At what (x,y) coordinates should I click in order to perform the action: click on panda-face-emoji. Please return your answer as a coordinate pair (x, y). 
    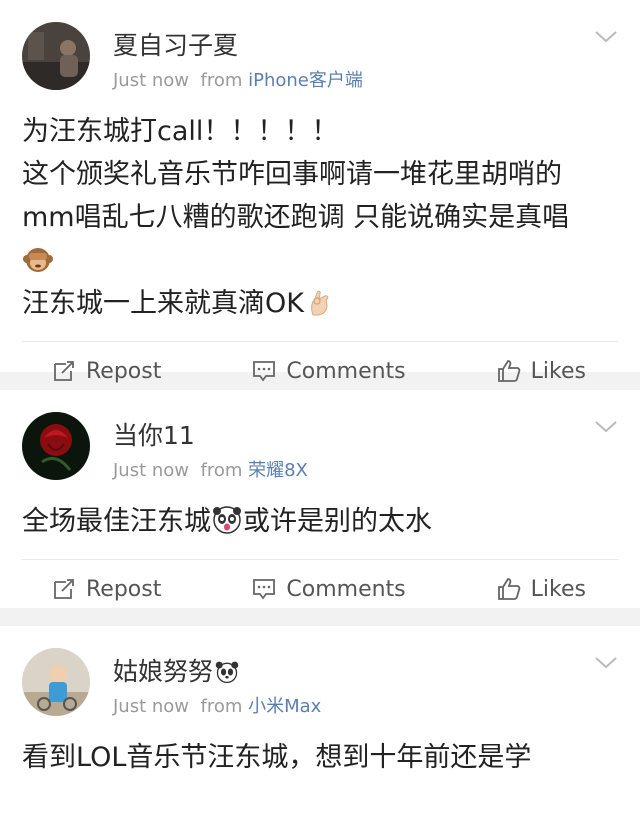
    Looking at the image, I should click on (227, 520).